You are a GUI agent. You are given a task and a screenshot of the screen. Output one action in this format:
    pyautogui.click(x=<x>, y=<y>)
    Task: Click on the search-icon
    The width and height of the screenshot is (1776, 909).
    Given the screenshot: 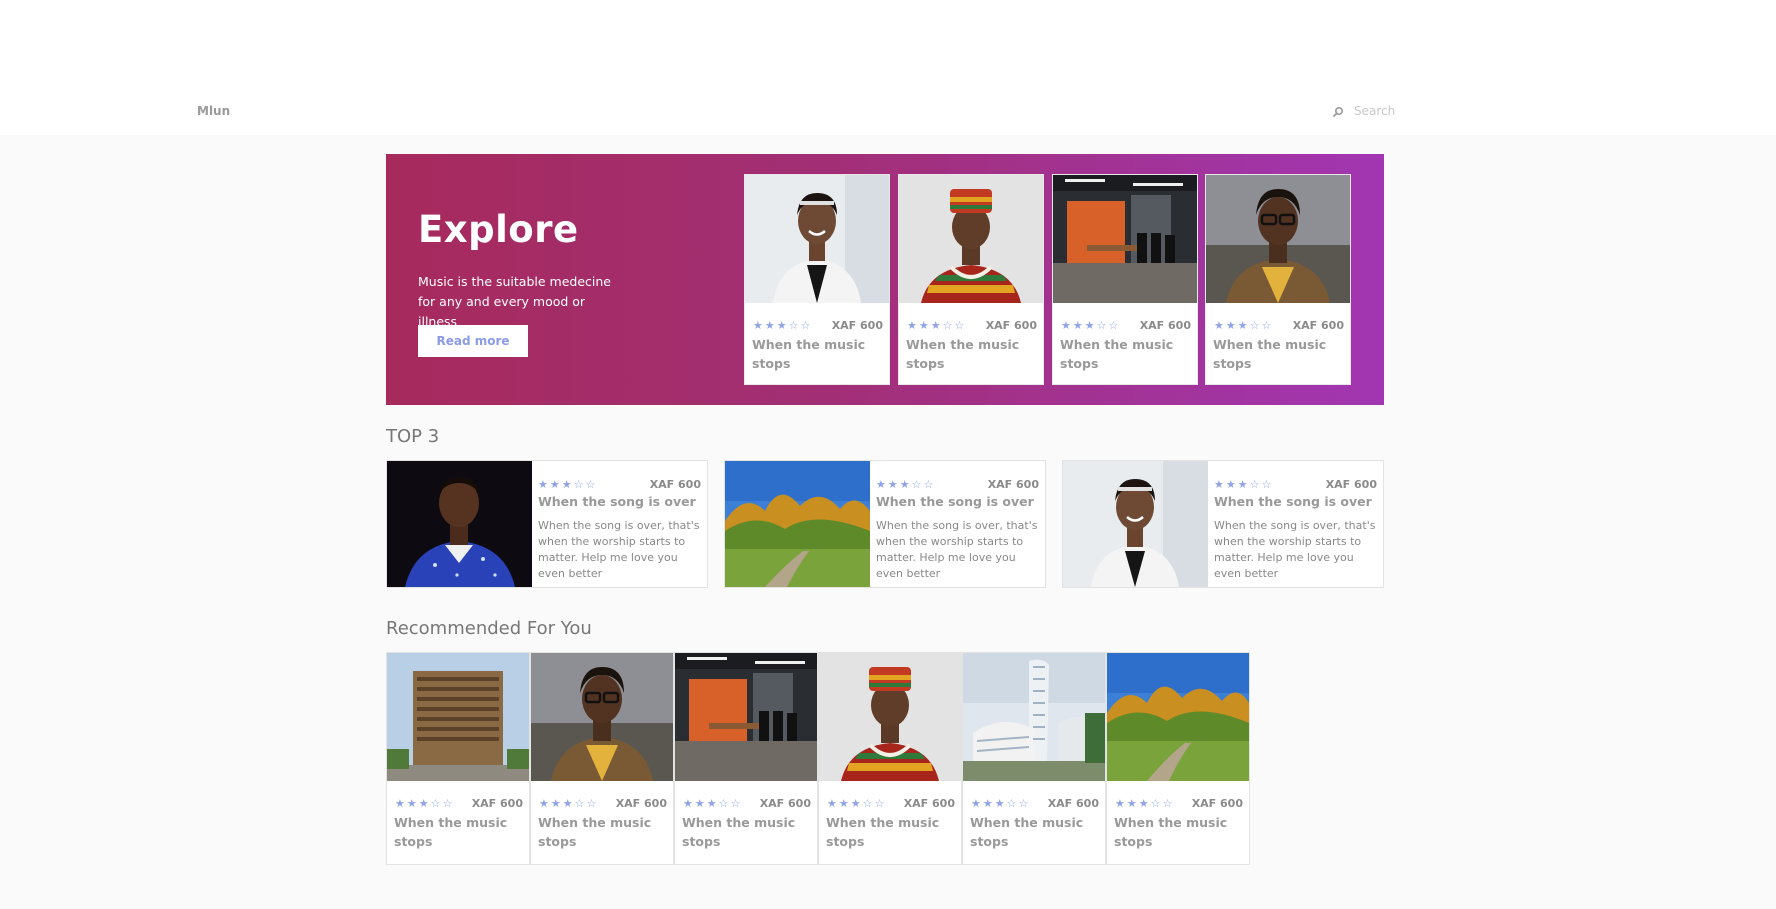 What is the action you would take?
    pyautogui.click(x=1338, y=111)
    